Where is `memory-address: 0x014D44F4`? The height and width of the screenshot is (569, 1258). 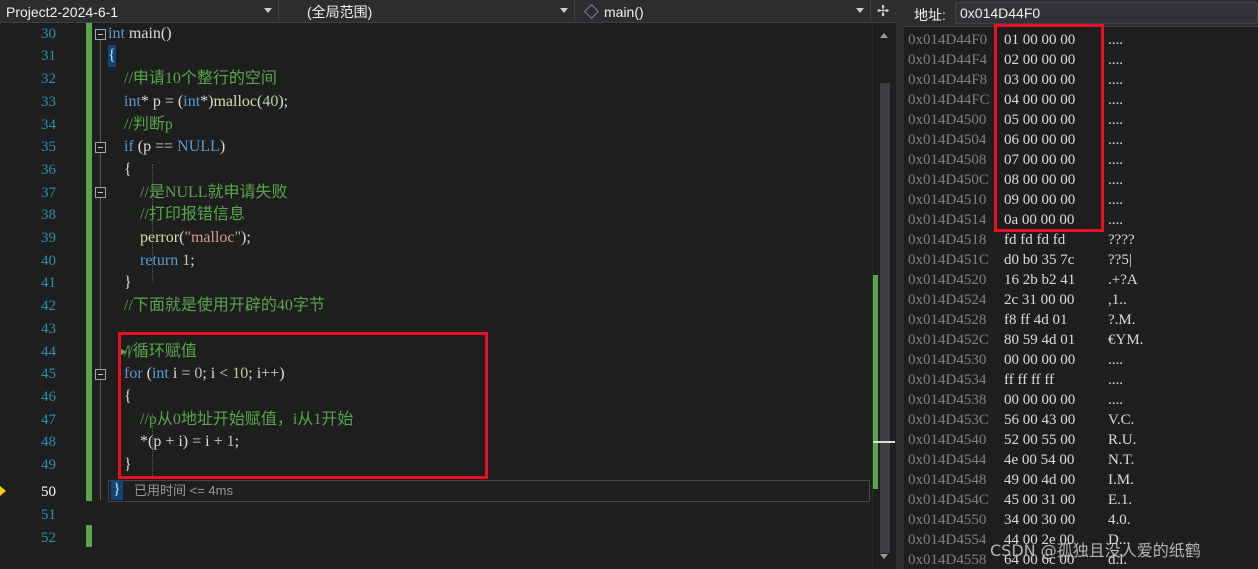 memory-address: 0x014D44F4 is located at coordinates (948, 60).